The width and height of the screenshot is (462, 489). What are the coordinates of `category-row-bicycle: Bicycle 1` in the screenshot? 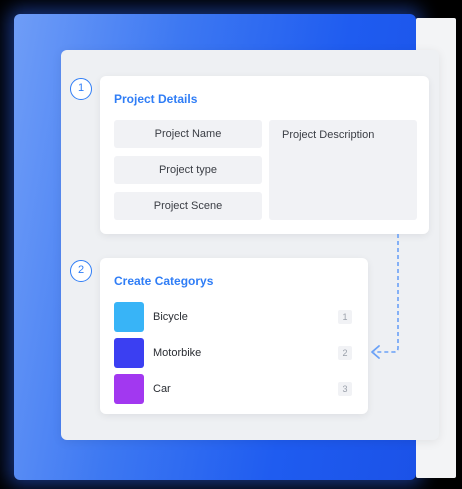 It's located at (234, 317).